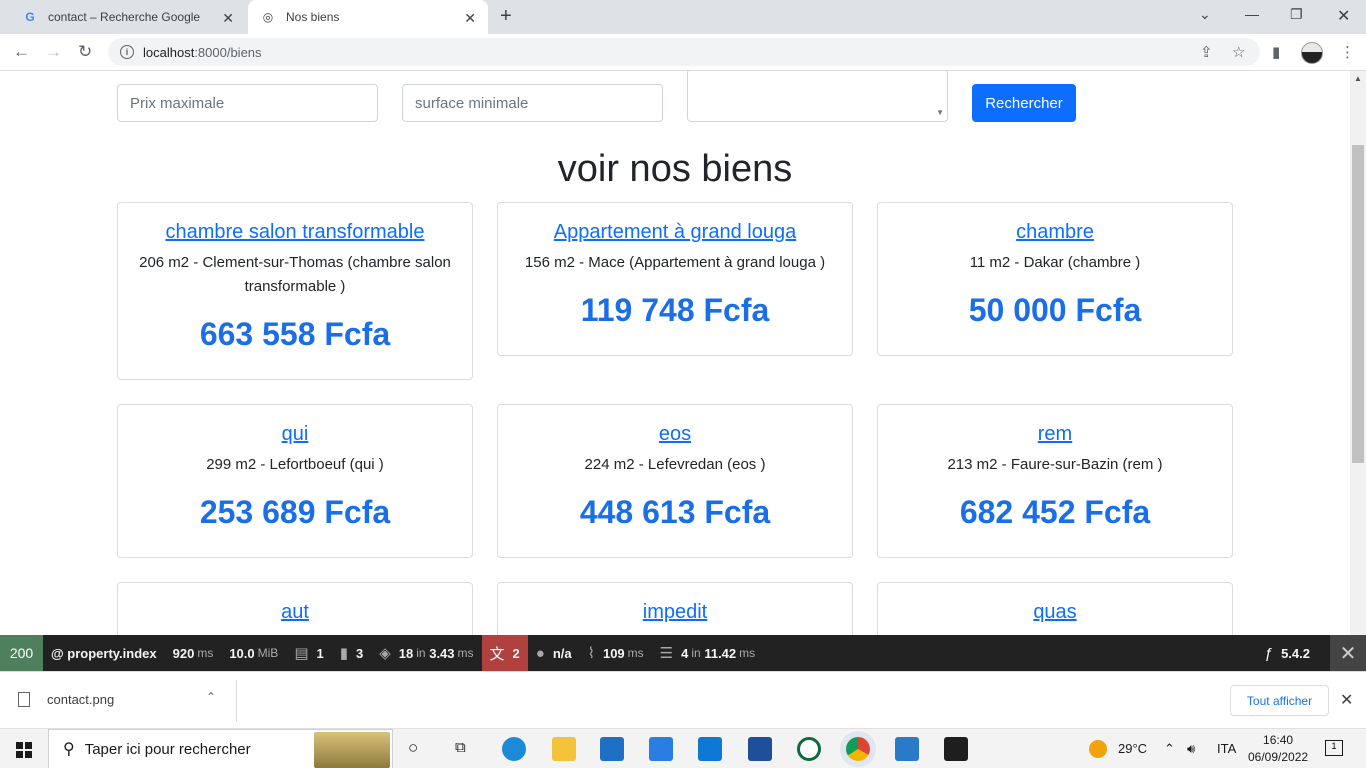 This screenshot has height=768, width=1366. Describe the element at coordinates (675, 232) in the screenshot. I see `property-title-link: Appartement à grand louga` at that location.